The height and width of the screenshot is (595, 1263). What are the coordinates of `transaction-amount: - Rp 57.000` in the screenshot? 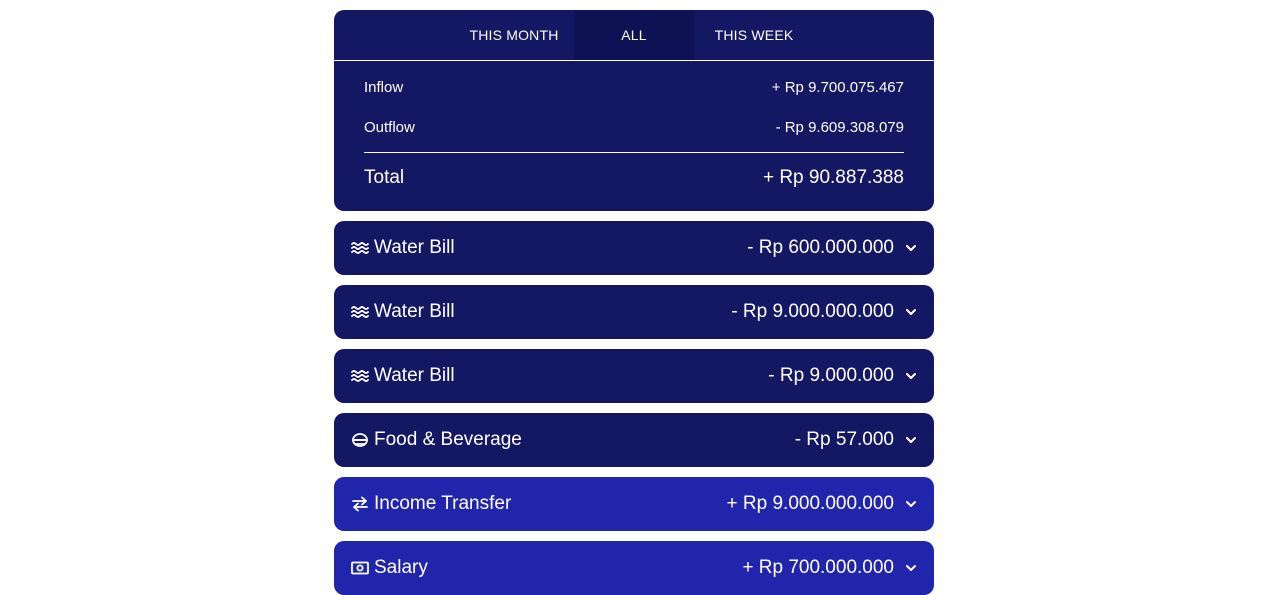 It's located at (844, 439).